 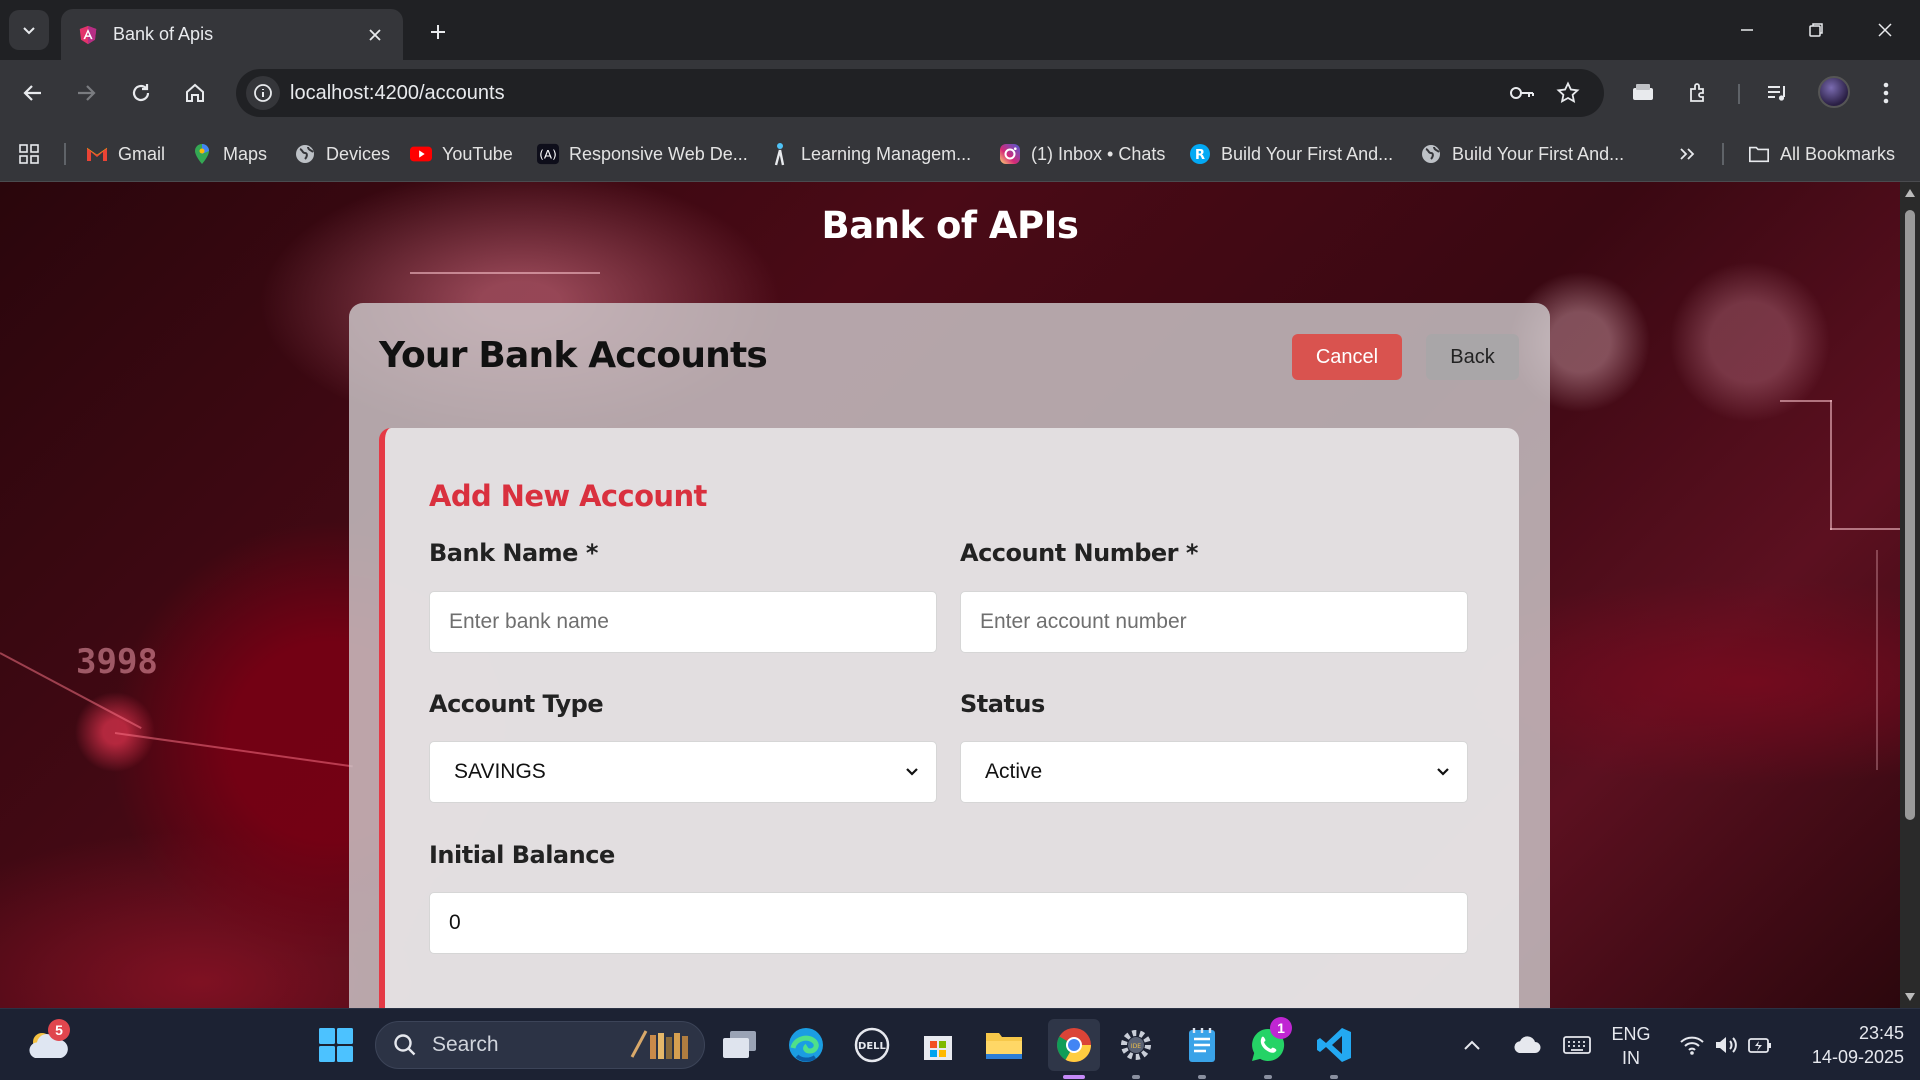 I want to click on close-window-button, so click(x=1885, y=30).